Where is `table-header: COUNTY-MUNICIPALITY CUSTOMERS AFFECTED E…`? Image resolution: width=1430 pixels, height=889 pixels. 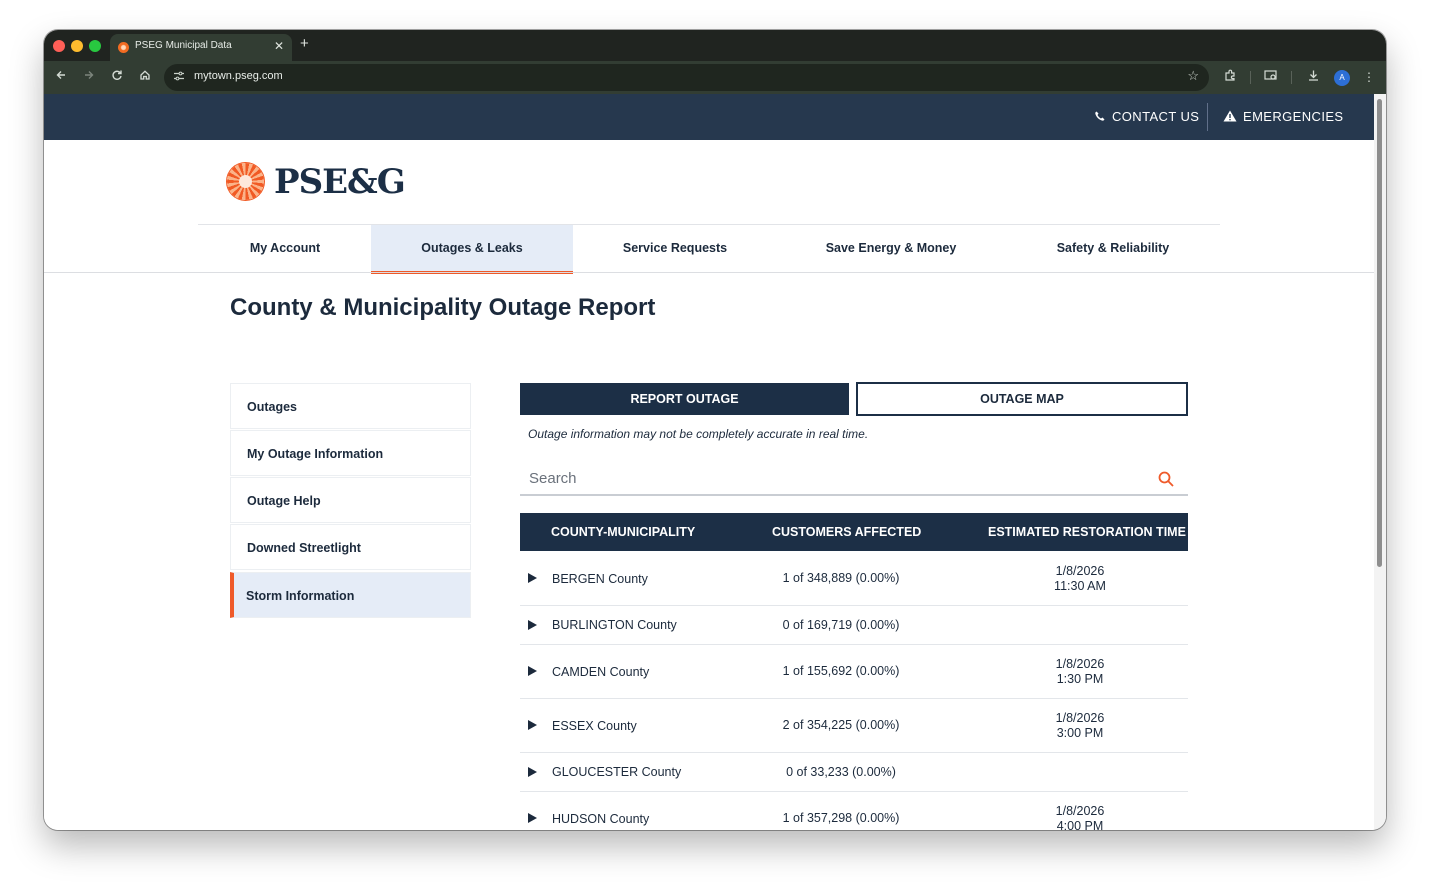 table-header: COUNTY-MUNICIPALITY CUSTOMERS AFFECTED E… is located at coordinates (854, 532).